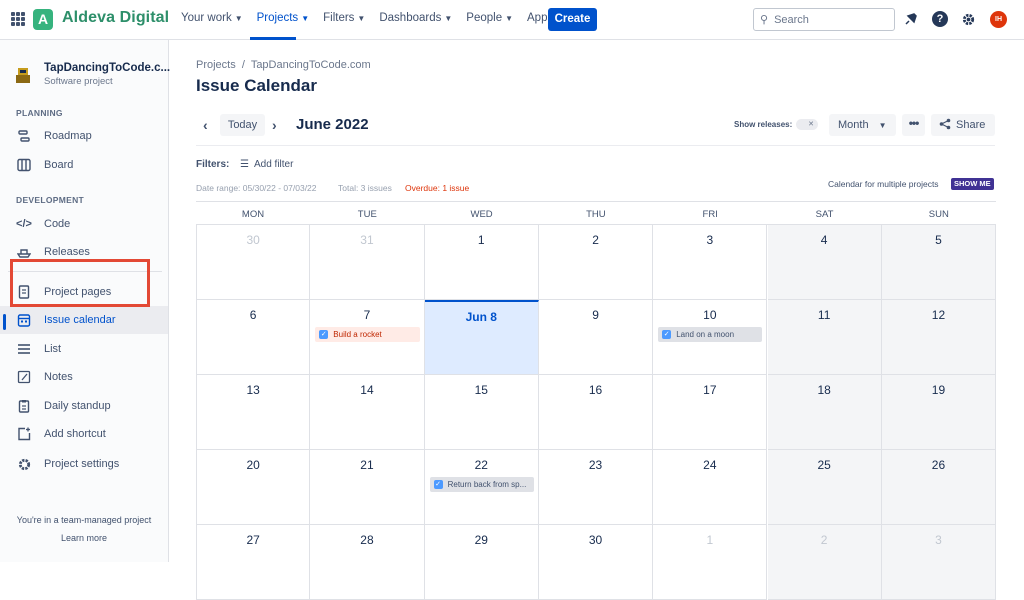 The width and height of the screenshot is (1024, 600). Describe the element at coordinates (824, 19) in the screenshot. I see `search-input: ⚲ Search` at that location.